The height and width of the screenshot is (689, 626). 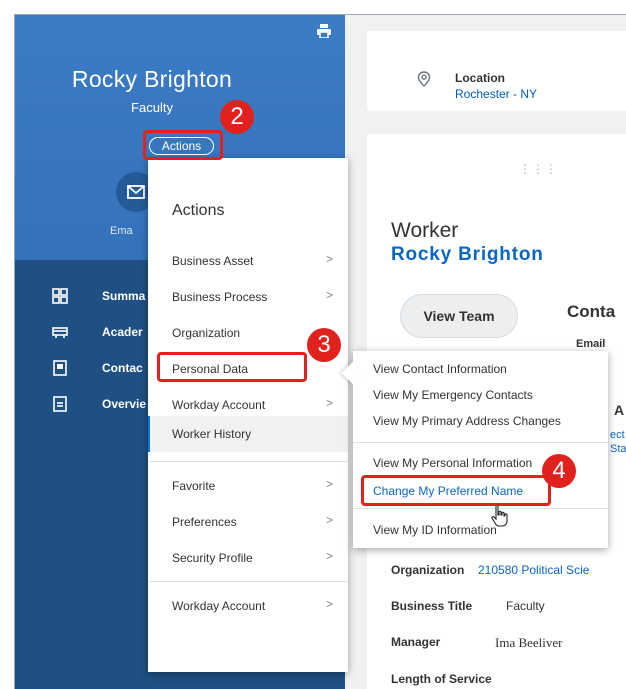 I want to click on view-team-button: View Team, so click(x=459, y=316).